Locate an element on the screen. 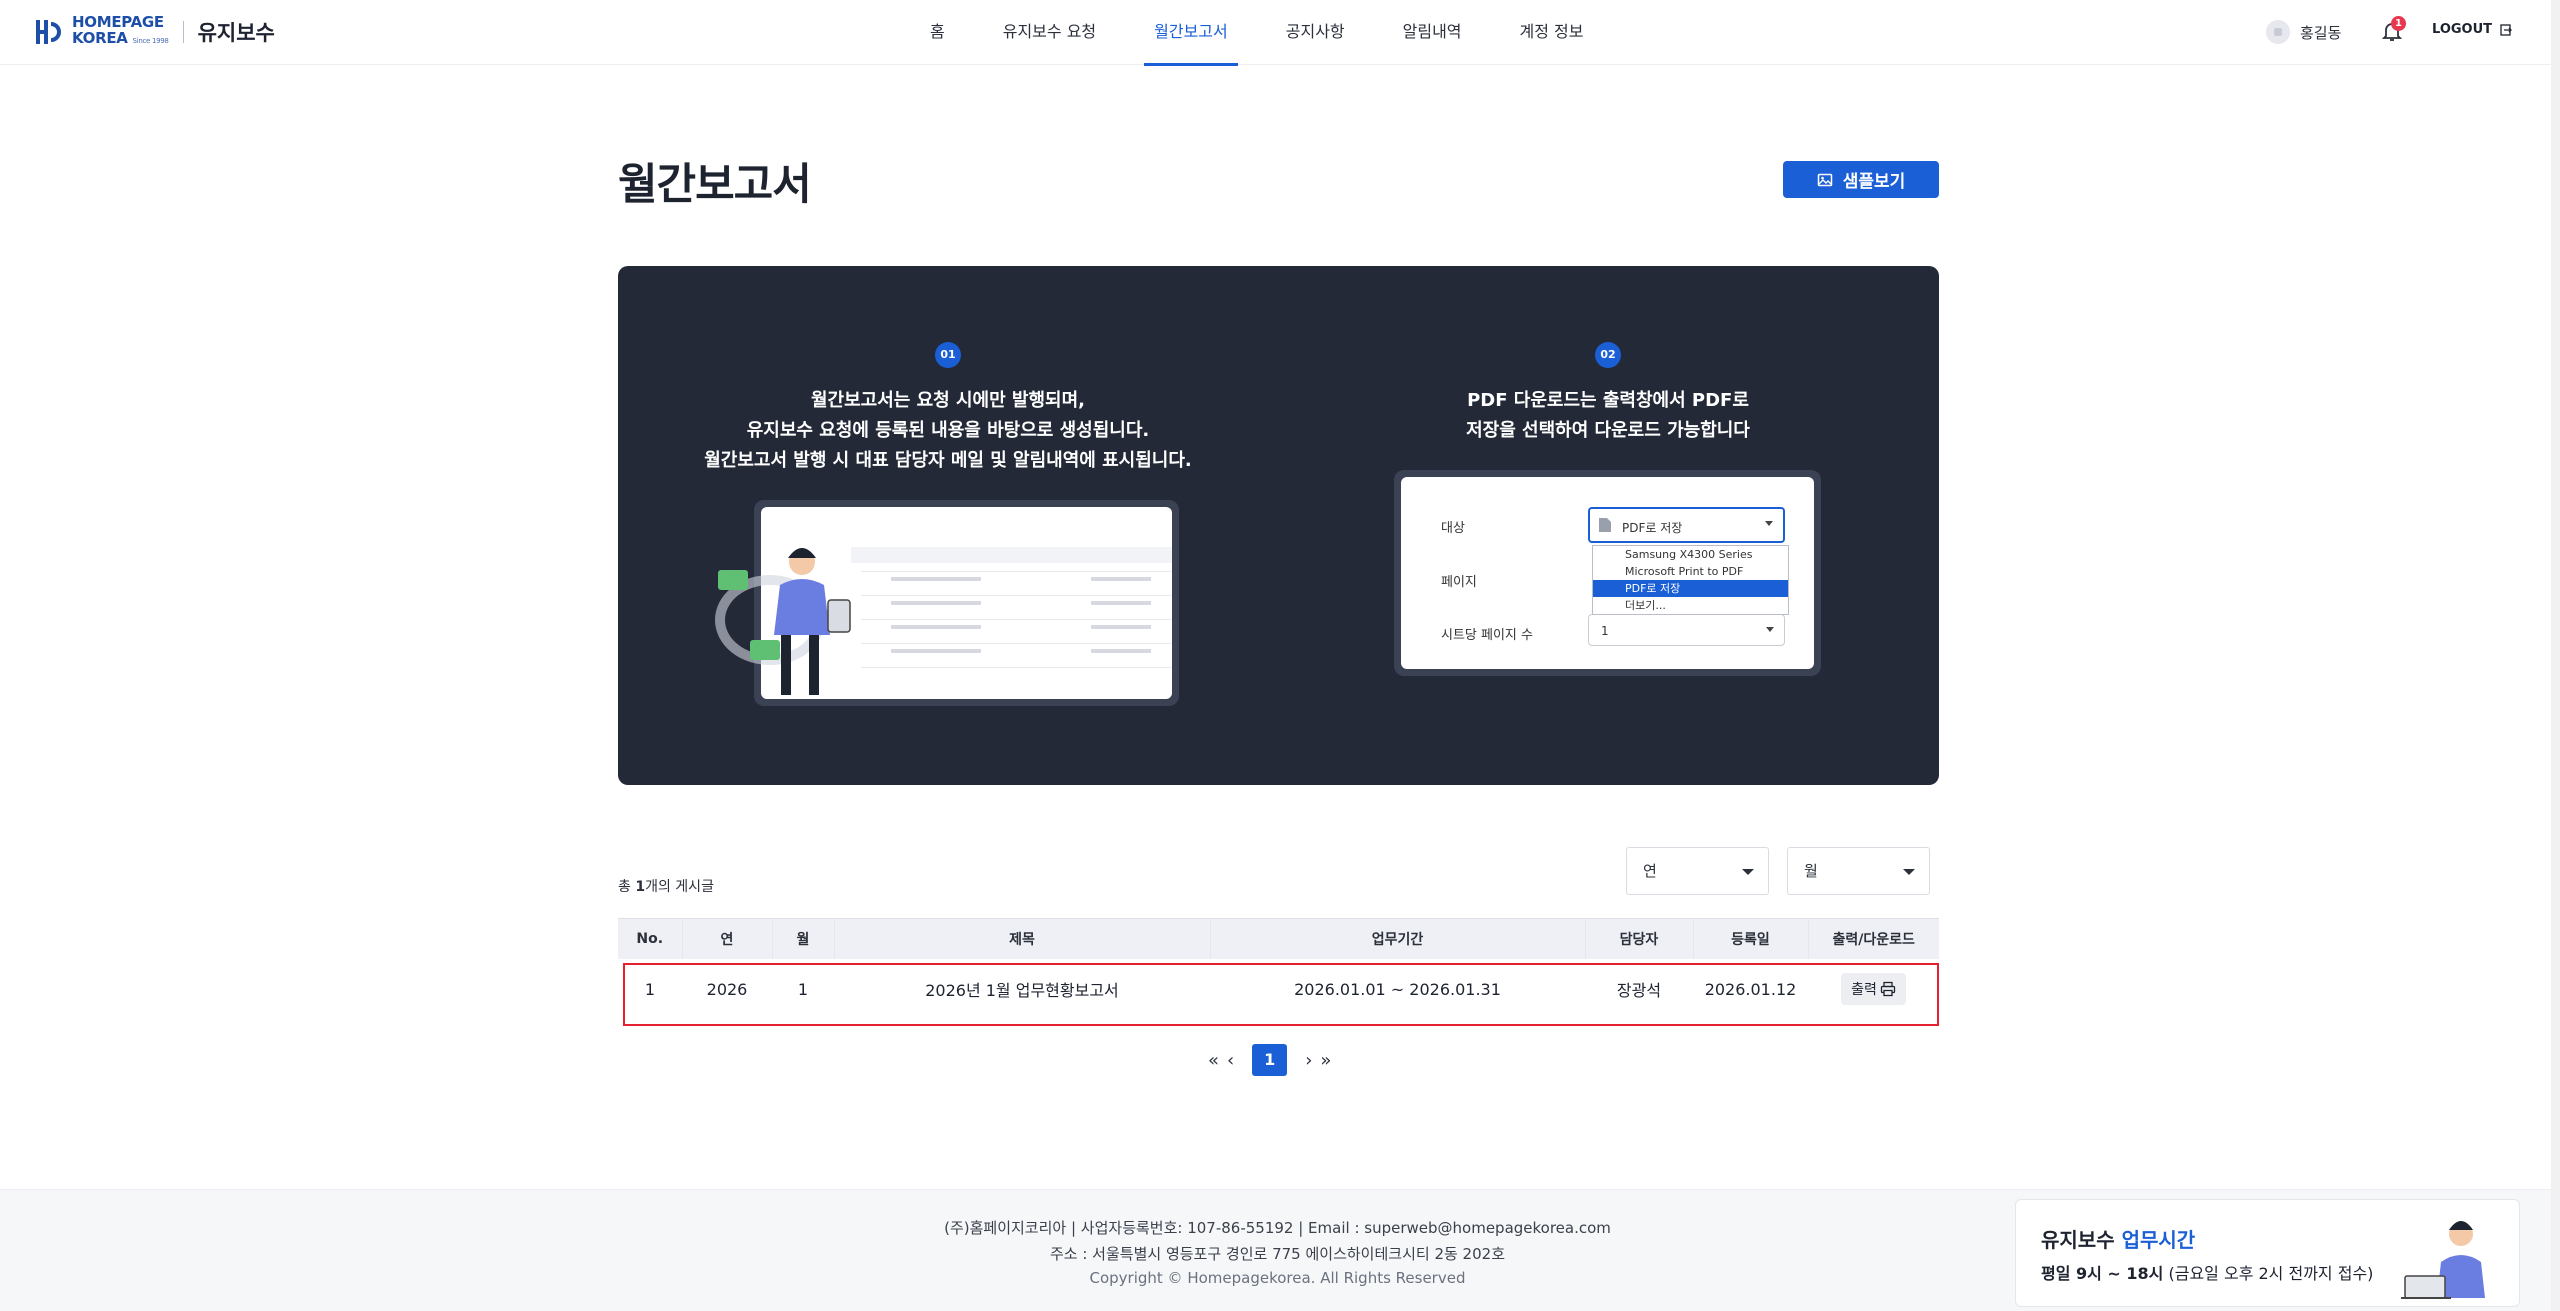  step1-line2: 유지보수 요청에 등록된 내용을 바탕으로 생성됩니다. is located at coordinates (948, 430).